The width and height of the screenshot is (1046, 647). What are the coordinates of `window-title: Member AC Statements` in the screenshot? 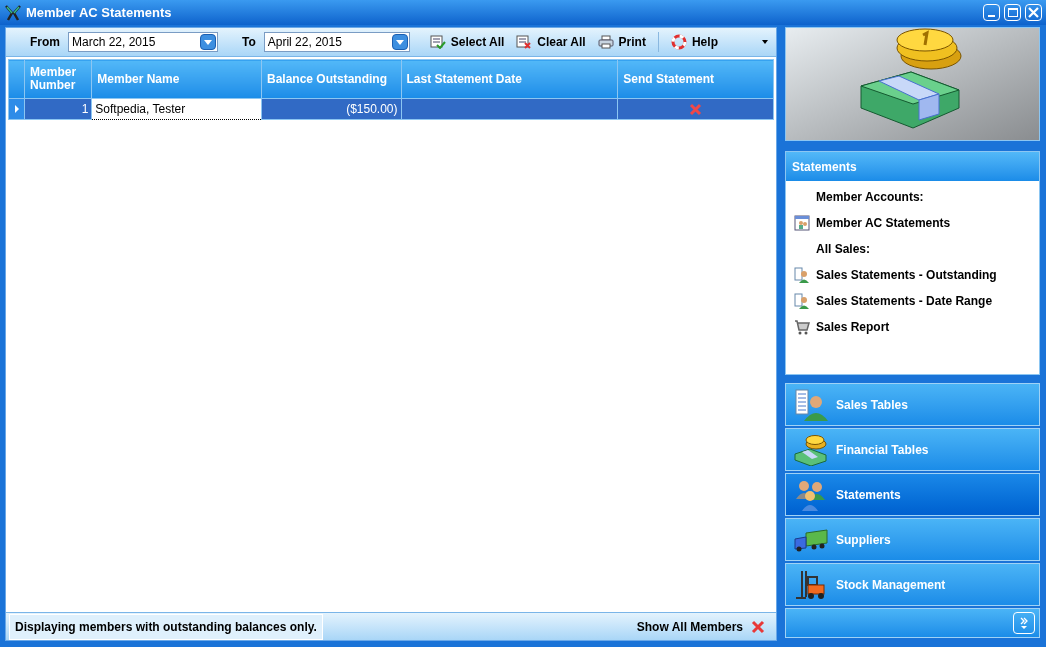 It's located at (99, 12).